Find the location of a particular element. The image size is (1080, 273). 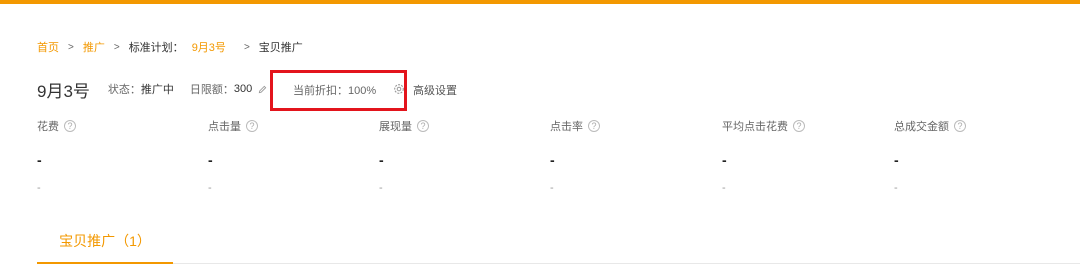

plan-header: 9月3号 状态：推广中 日限额： 300 is located at coordinates (152, 89).